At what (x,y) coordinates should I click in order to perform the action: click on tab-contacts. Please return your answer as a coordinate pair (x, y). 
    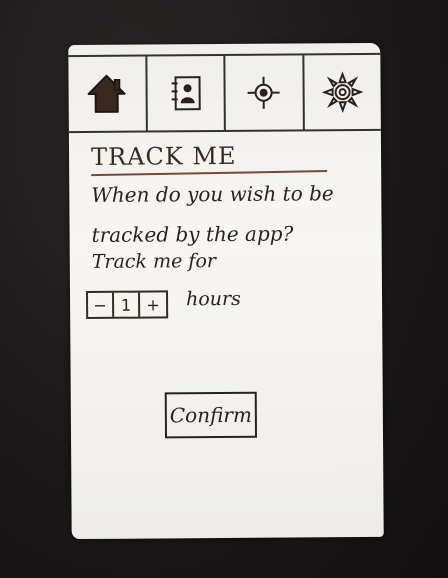
    Looking at the image, I should click on (186, 93).